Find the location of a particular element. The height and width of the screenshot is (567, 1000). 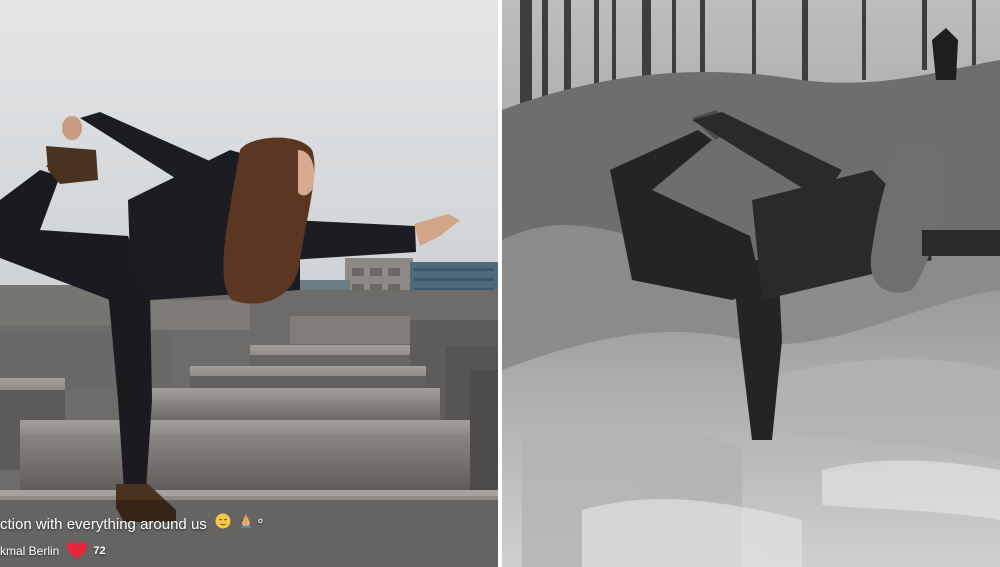

like-count: 72 is located at coordinates (99, 551).